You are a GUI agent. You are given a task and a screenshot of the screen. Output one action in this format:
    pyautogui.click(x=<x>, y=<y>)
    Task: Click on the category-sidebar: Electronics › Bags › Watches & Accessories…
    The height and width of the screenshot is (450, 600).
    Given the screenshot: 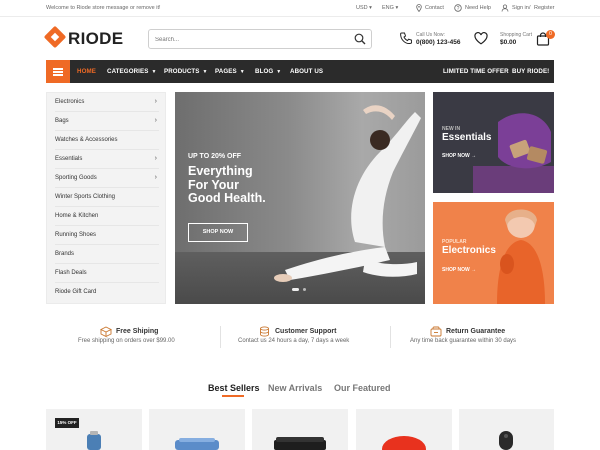 What is the action you would take?
    pyautogui.click(x=106, y=198)
    